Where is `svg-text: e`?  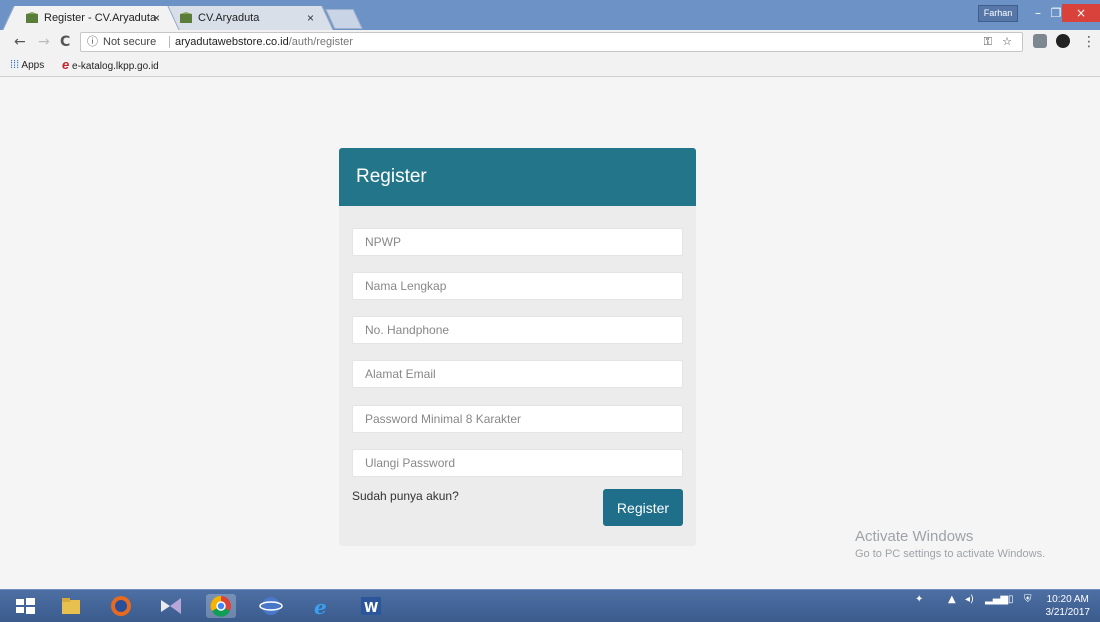
svg-text: e is located at coordinates (320, 606).